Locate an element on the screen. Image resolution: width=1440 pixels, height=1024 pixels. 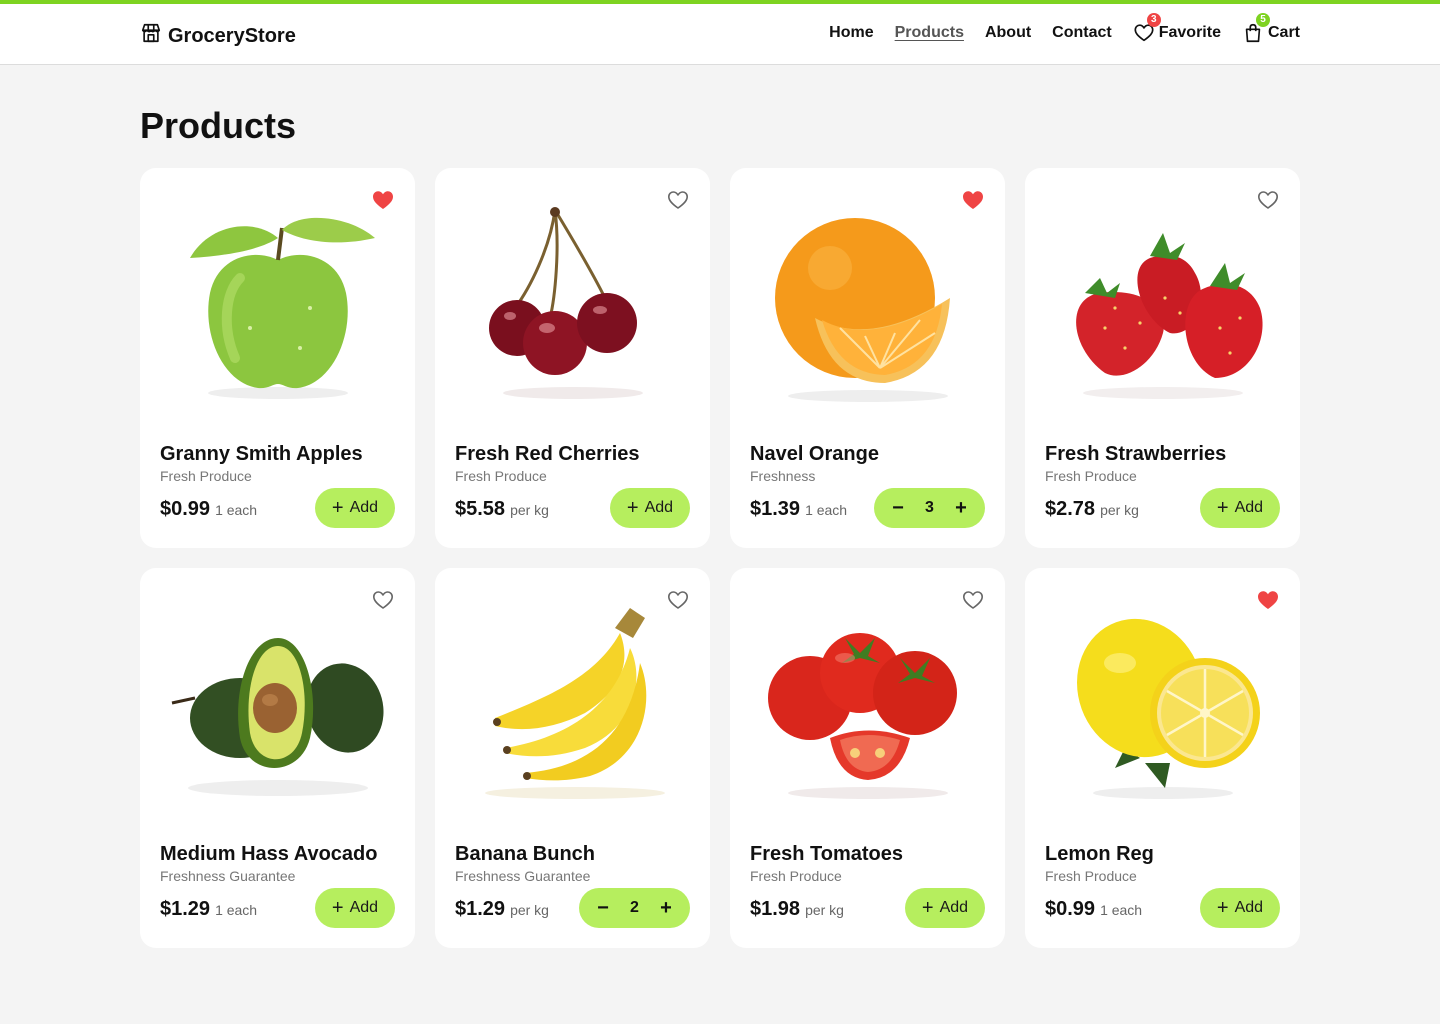
price-row: $1.98 per kg is located at coordinates (797, 909).